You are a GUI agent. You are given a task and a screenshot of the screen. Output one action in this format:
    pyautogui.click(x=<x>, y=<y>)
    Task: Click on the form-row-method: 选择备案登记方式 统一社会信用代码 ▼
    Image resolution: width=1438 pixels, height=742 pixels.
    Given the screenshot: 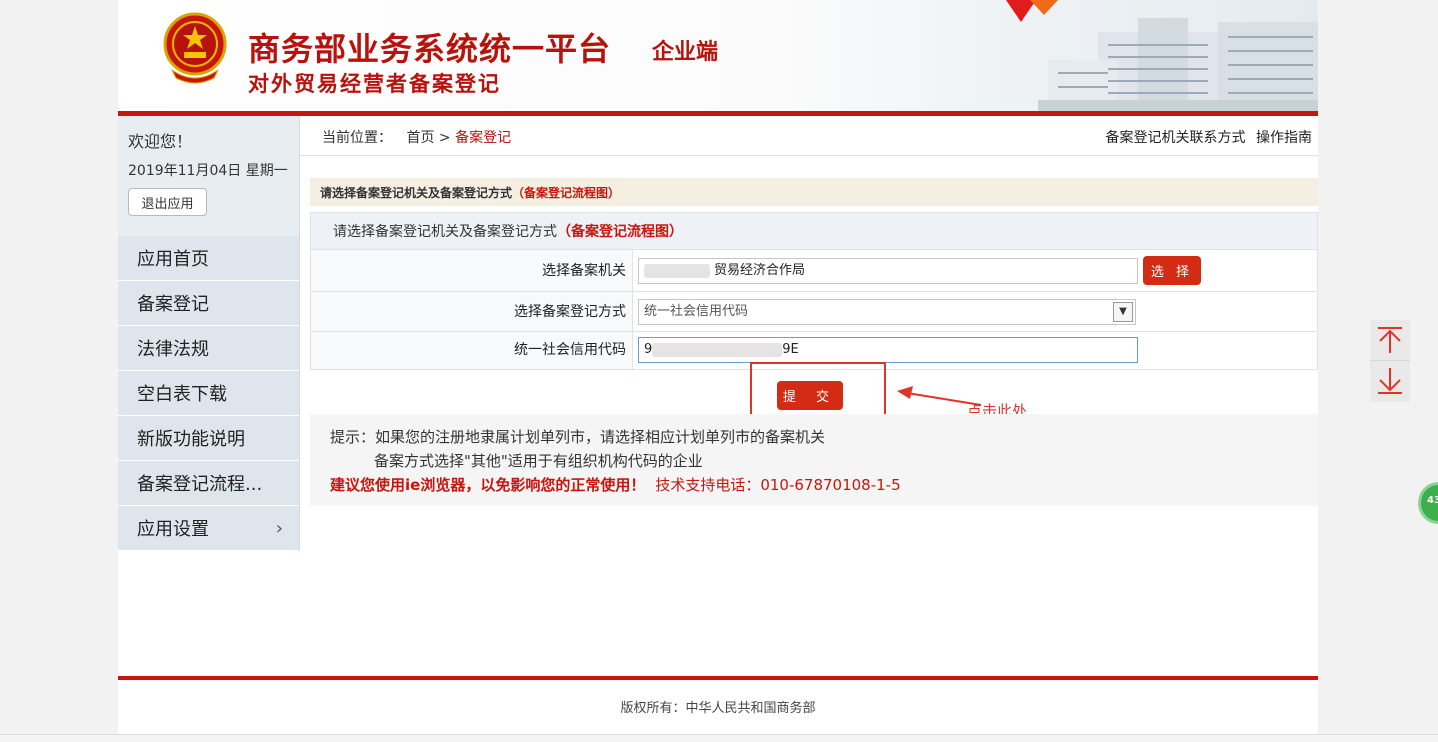 What is the action you would take?
    pyautogui.click(x=814, y=312)
    